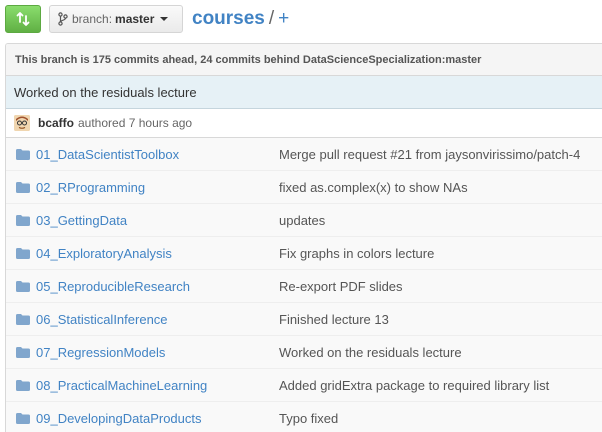 This screenshot has height=432, width=602. What do you see at coordinates (157, 352) in the screenshot?
I see `folder-link: 07_RegressionModels` at bounding box center [157, 352].